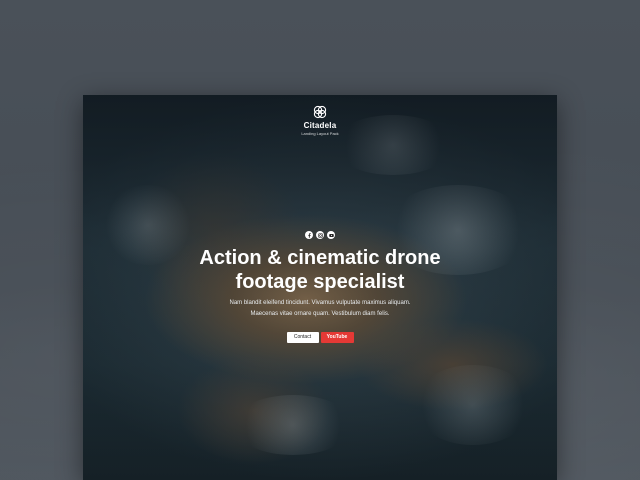 The image size is (640, 480). Describe the element at coordinates (320, 112) in the screenshot. I see `citadela-logo-icon` at that location.